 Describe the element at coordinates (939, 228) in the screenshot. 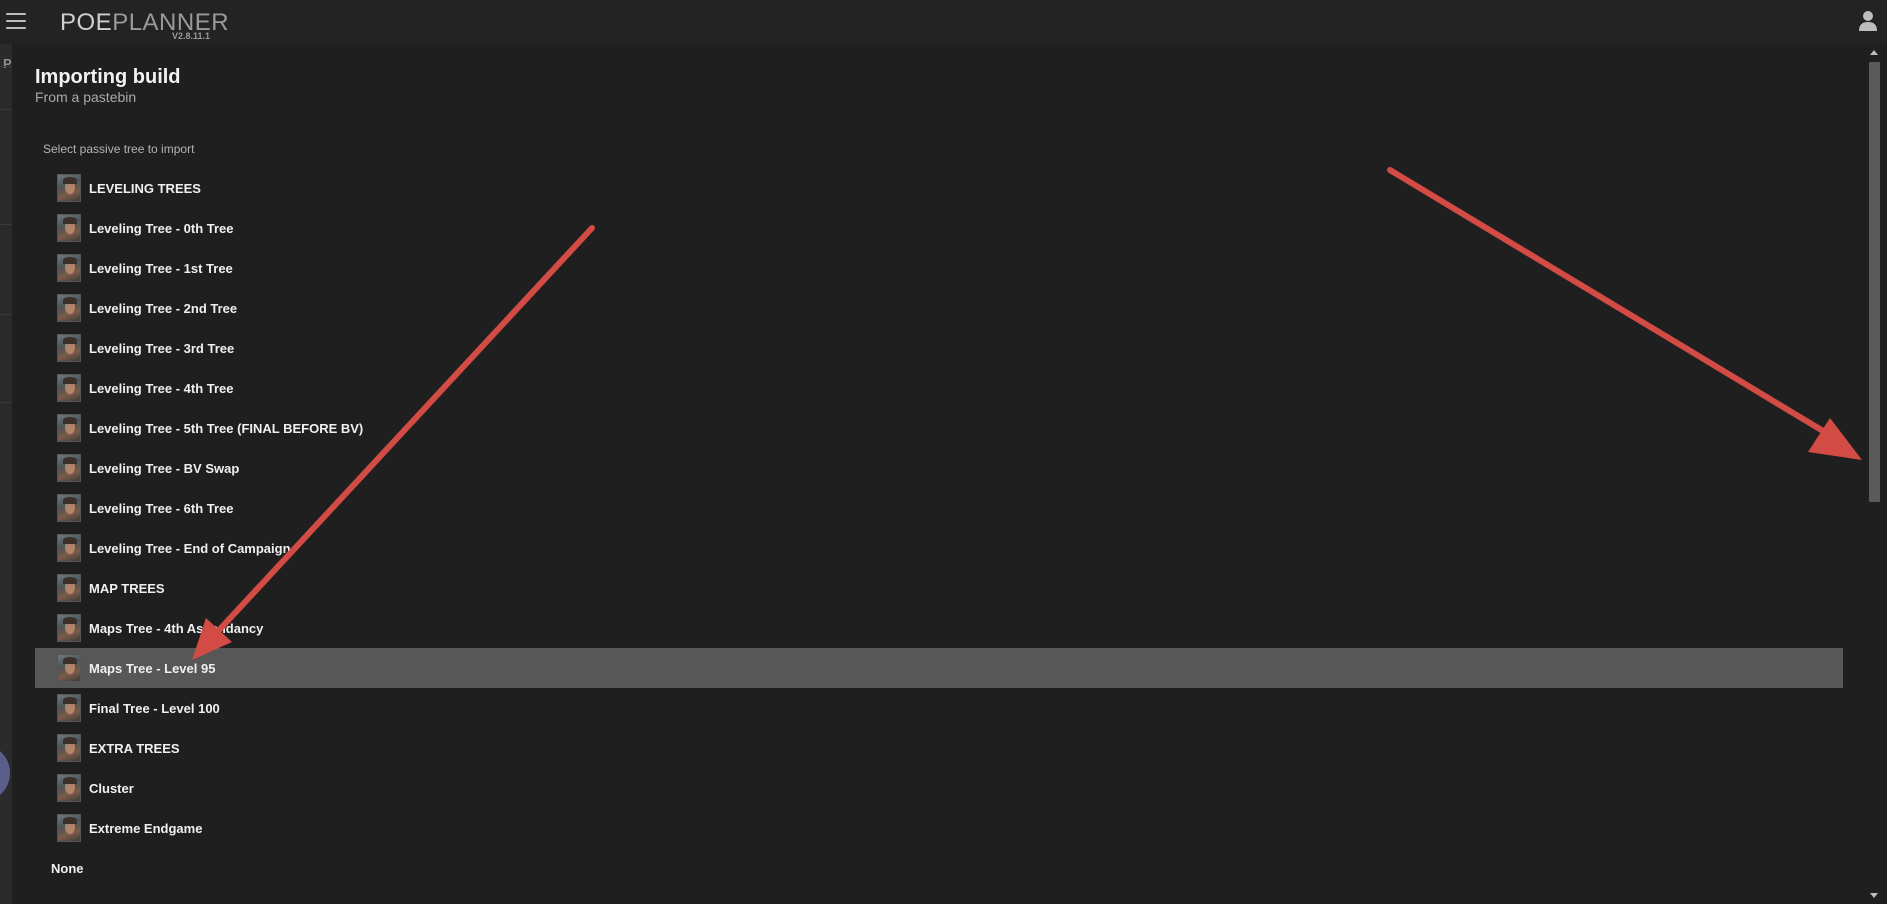

I see `tree-option: Leveling Tree - 0th Tree` at that location.